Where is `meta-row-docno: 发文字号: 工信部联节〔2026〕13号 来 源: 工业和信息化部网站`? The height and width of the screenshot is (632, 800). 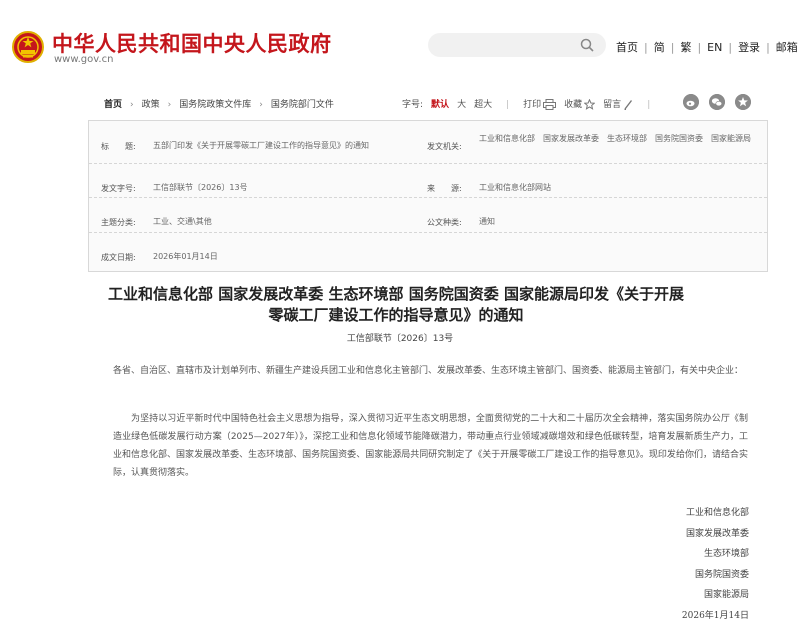
meta-row-docno: 发文字号: 工信部联节〔2026〕13号 来 源: 工业和信息化部网站 is located at coordinates (428, 180).